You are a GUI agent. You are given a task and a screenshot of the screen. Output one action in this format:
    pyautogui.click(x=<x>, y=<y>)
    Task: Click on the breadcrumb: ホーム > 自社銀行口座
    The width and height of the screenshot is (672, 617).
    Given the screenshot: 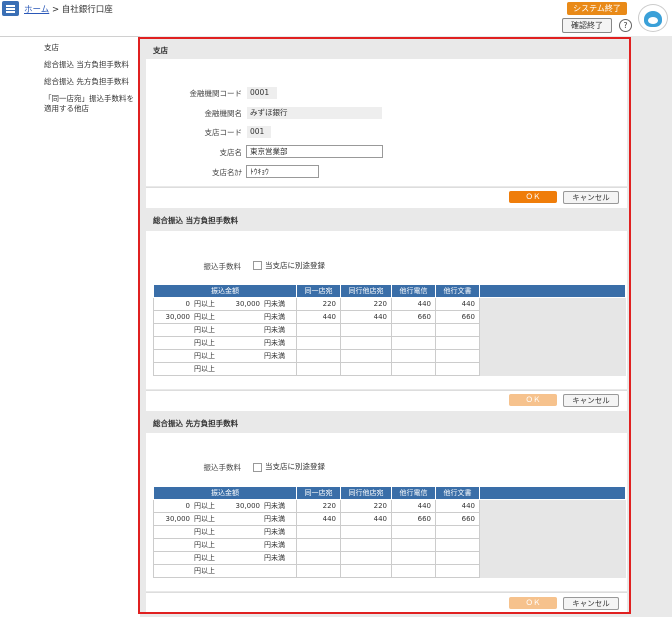 What is the action you would take?
    pyautogui.click(x=68, y=9)
    